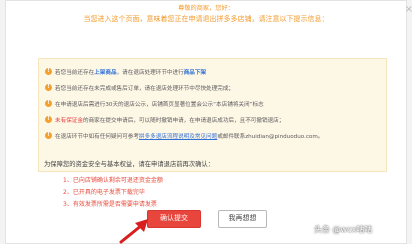 The height and width of the screenshot is (244, 412). Describe the element at coordinates (195, 72) in the screenshot. I see `notice-text: 商品下架` at that location.